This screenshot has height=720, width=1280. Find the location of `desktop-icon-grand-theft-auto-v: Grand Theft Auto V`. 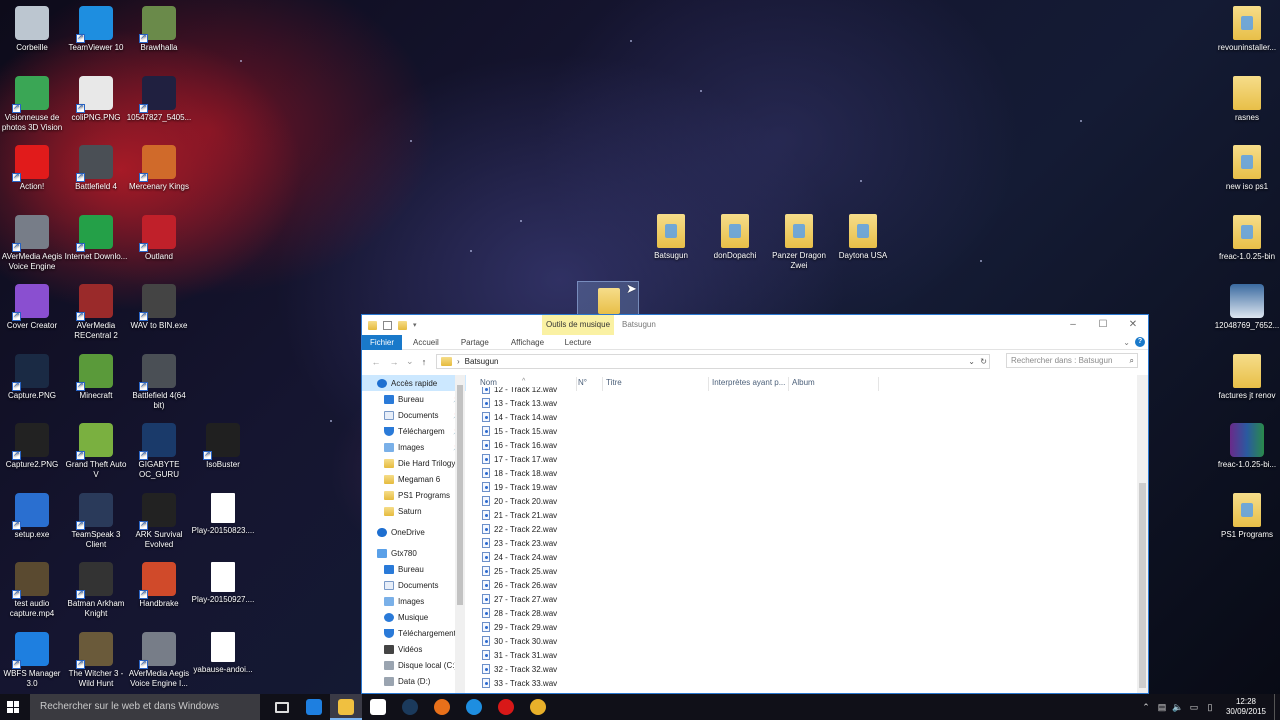

desktop-icon-grand-theft-auto-v: Grand Theft Auto V is located at coordinates (96, 451).